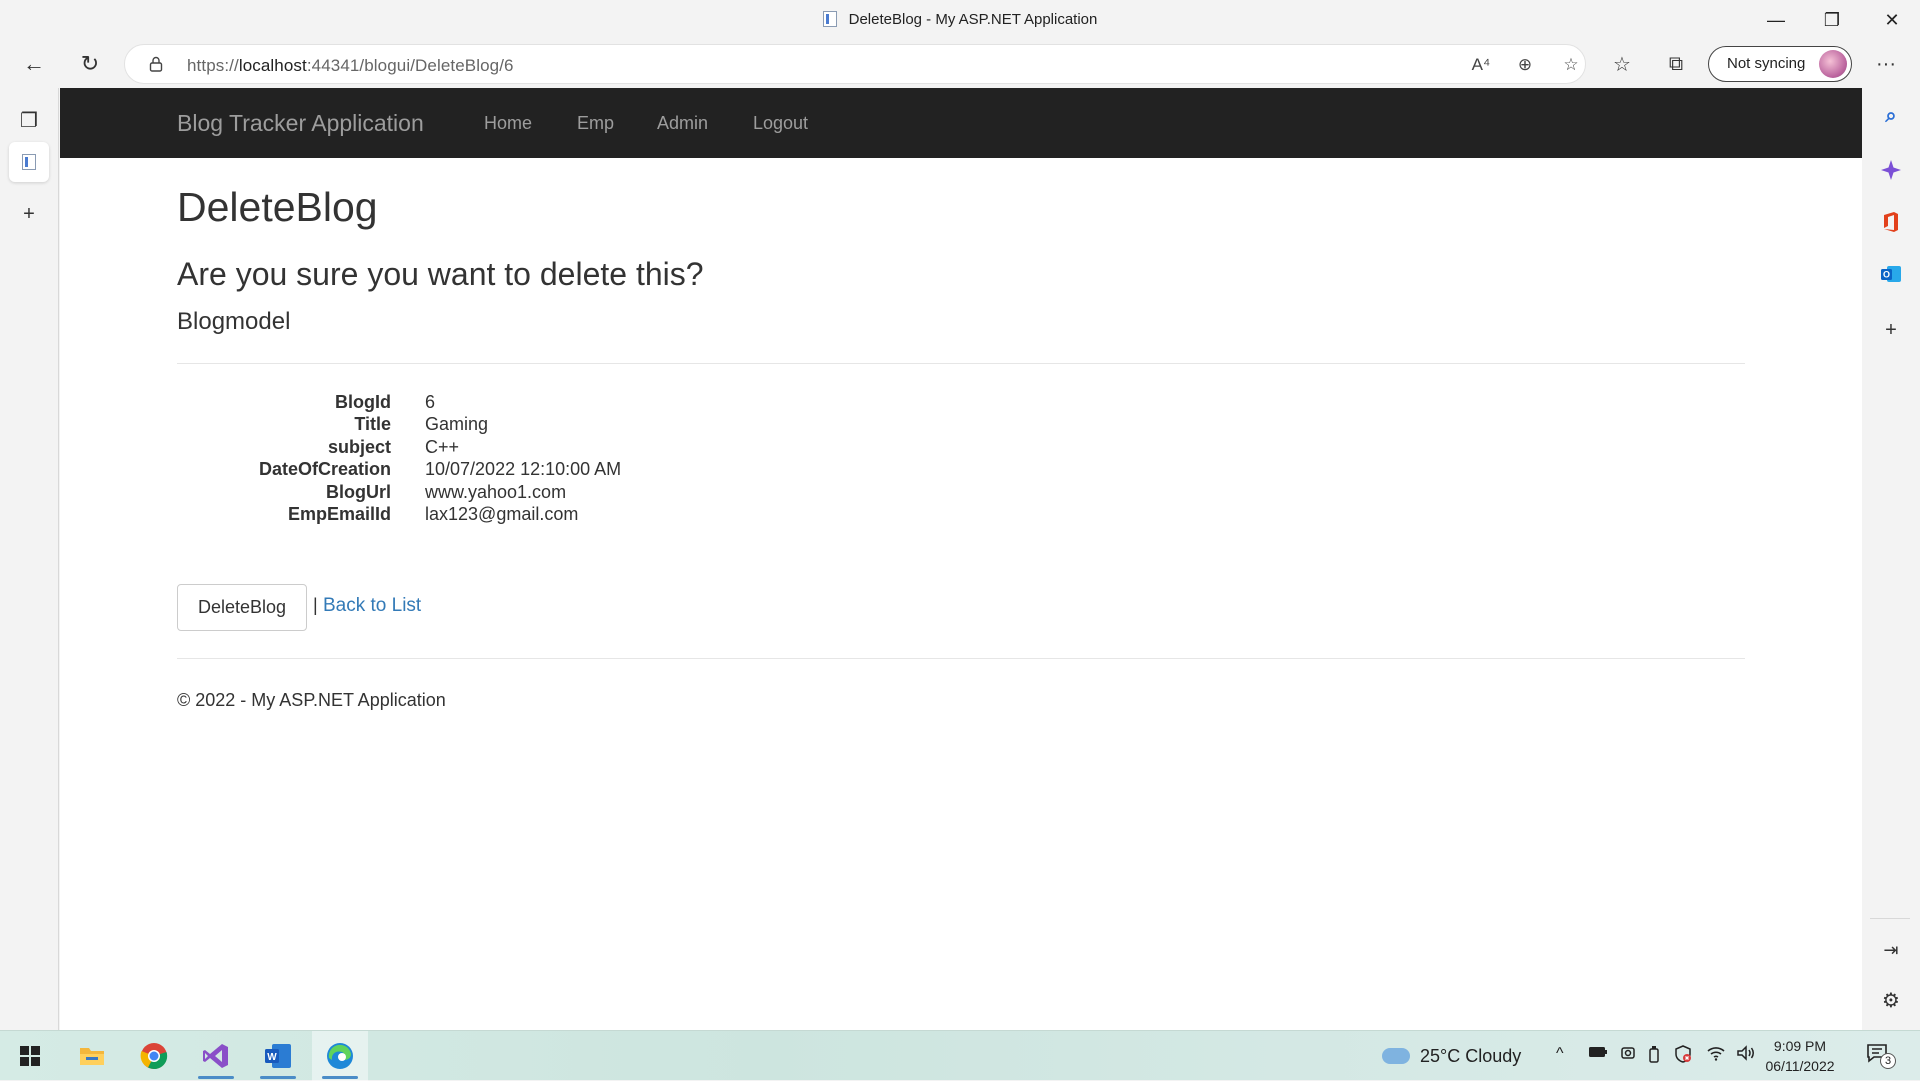  I want to click on back-to-list-link: Back to List, so click(372, 606).